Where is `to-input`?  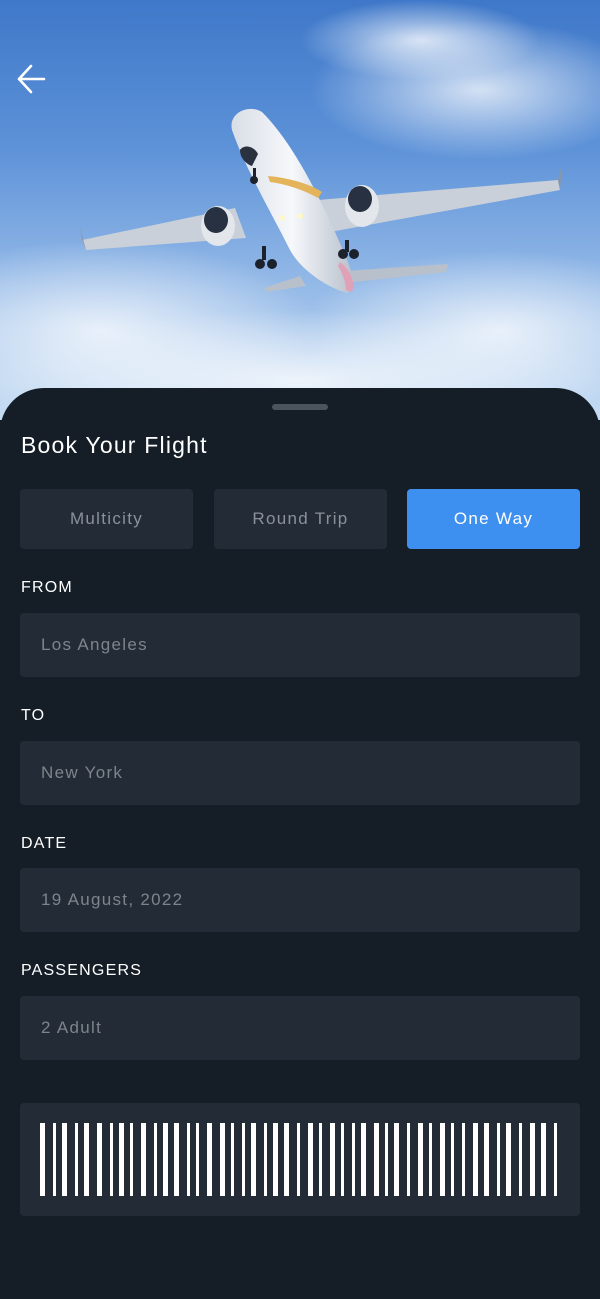
to-input is located at coordinates (310, 773).